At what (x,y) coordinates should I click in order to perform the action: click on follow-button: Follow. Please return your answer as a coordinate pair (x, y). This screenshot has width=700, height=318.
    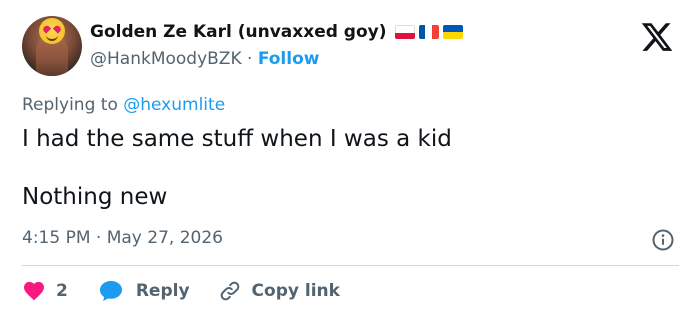
    Looking at the image, I should click on (289, 59).